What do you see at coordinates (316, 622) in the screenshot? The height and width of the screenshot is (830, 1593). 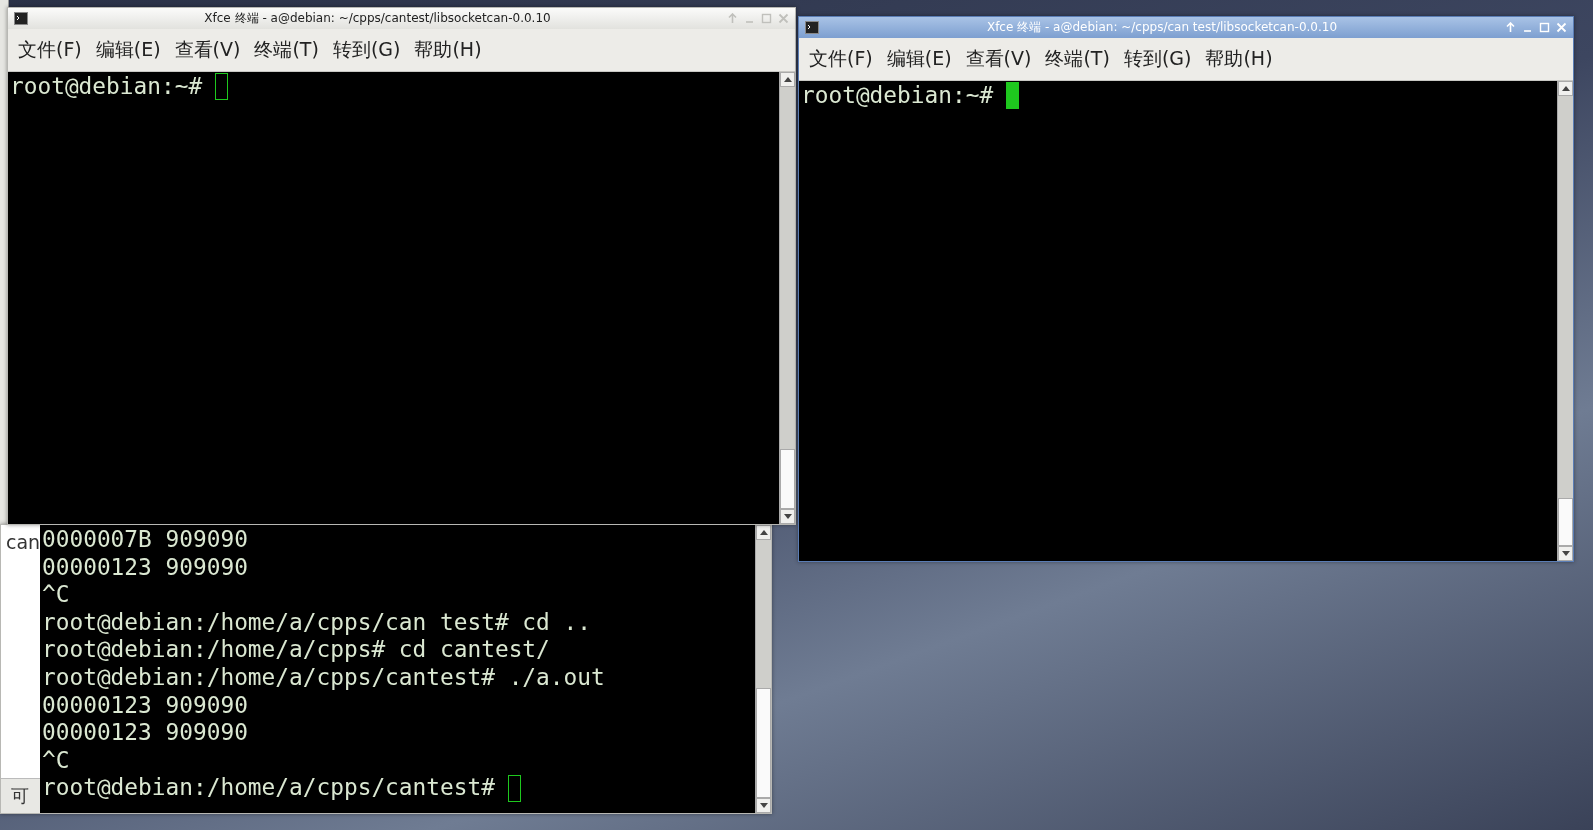 I see `terminal-line: root@debian:/home/a/cpps/can test# cd ..` at bounding box center [316, 622].